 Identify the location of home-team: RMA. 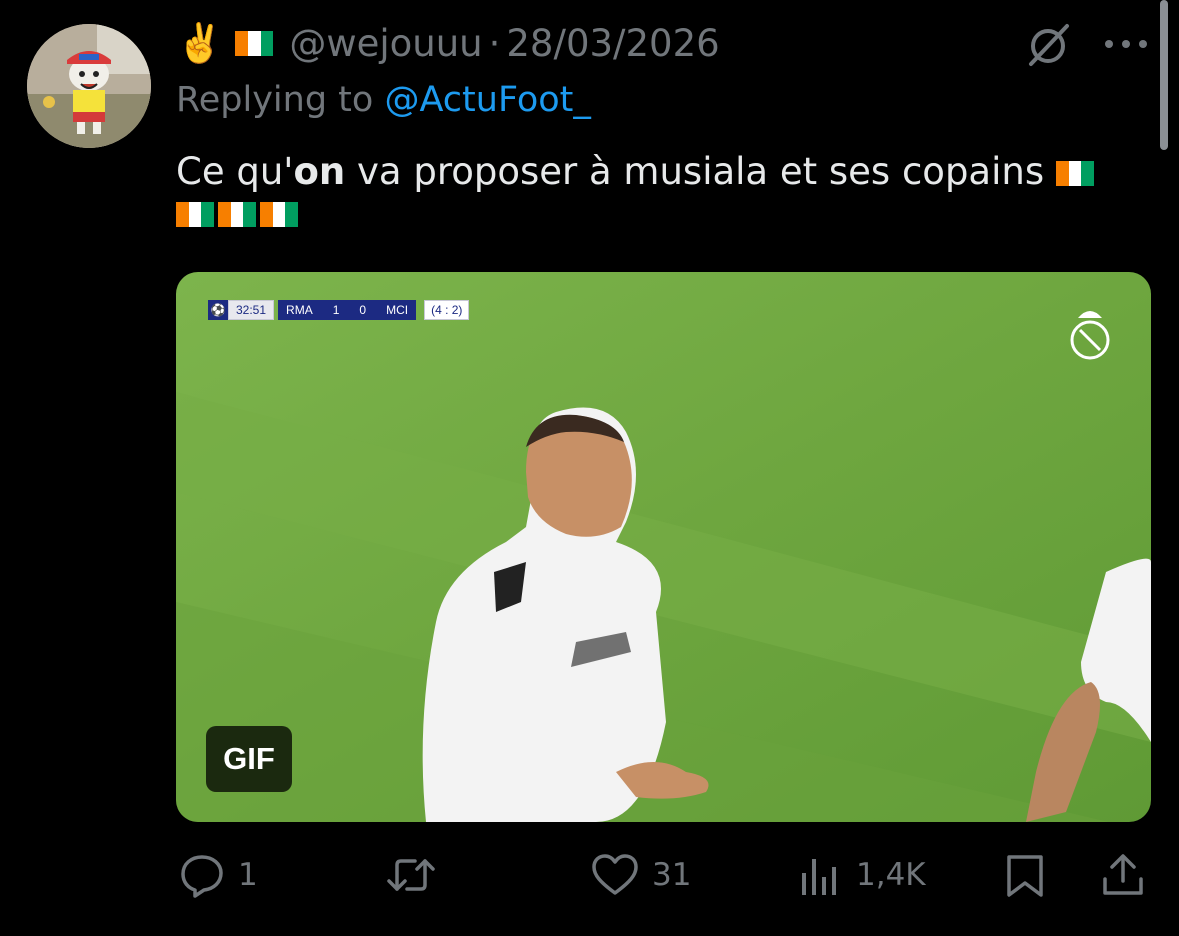
(299, 310).